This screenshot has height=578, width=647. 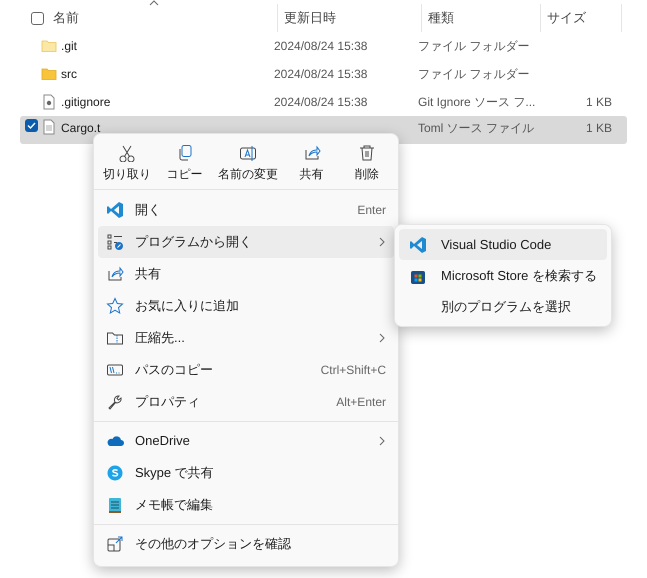 I want to click on file-name: .git, so click(x=69, y=46).